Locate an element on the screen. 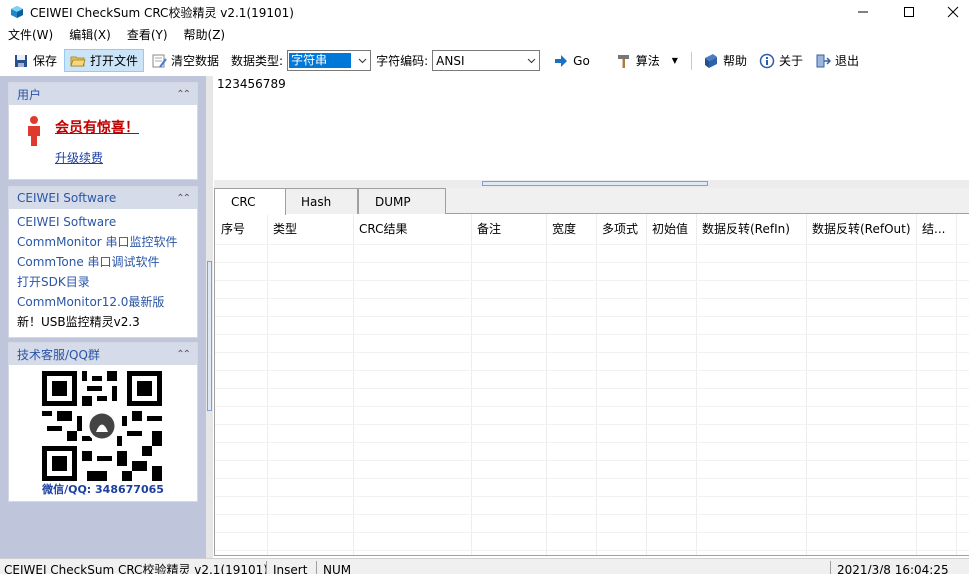 The width and height of the screenshot is (969, 574). data-type-label: 数据类型: is located at coordinates (257, 61).